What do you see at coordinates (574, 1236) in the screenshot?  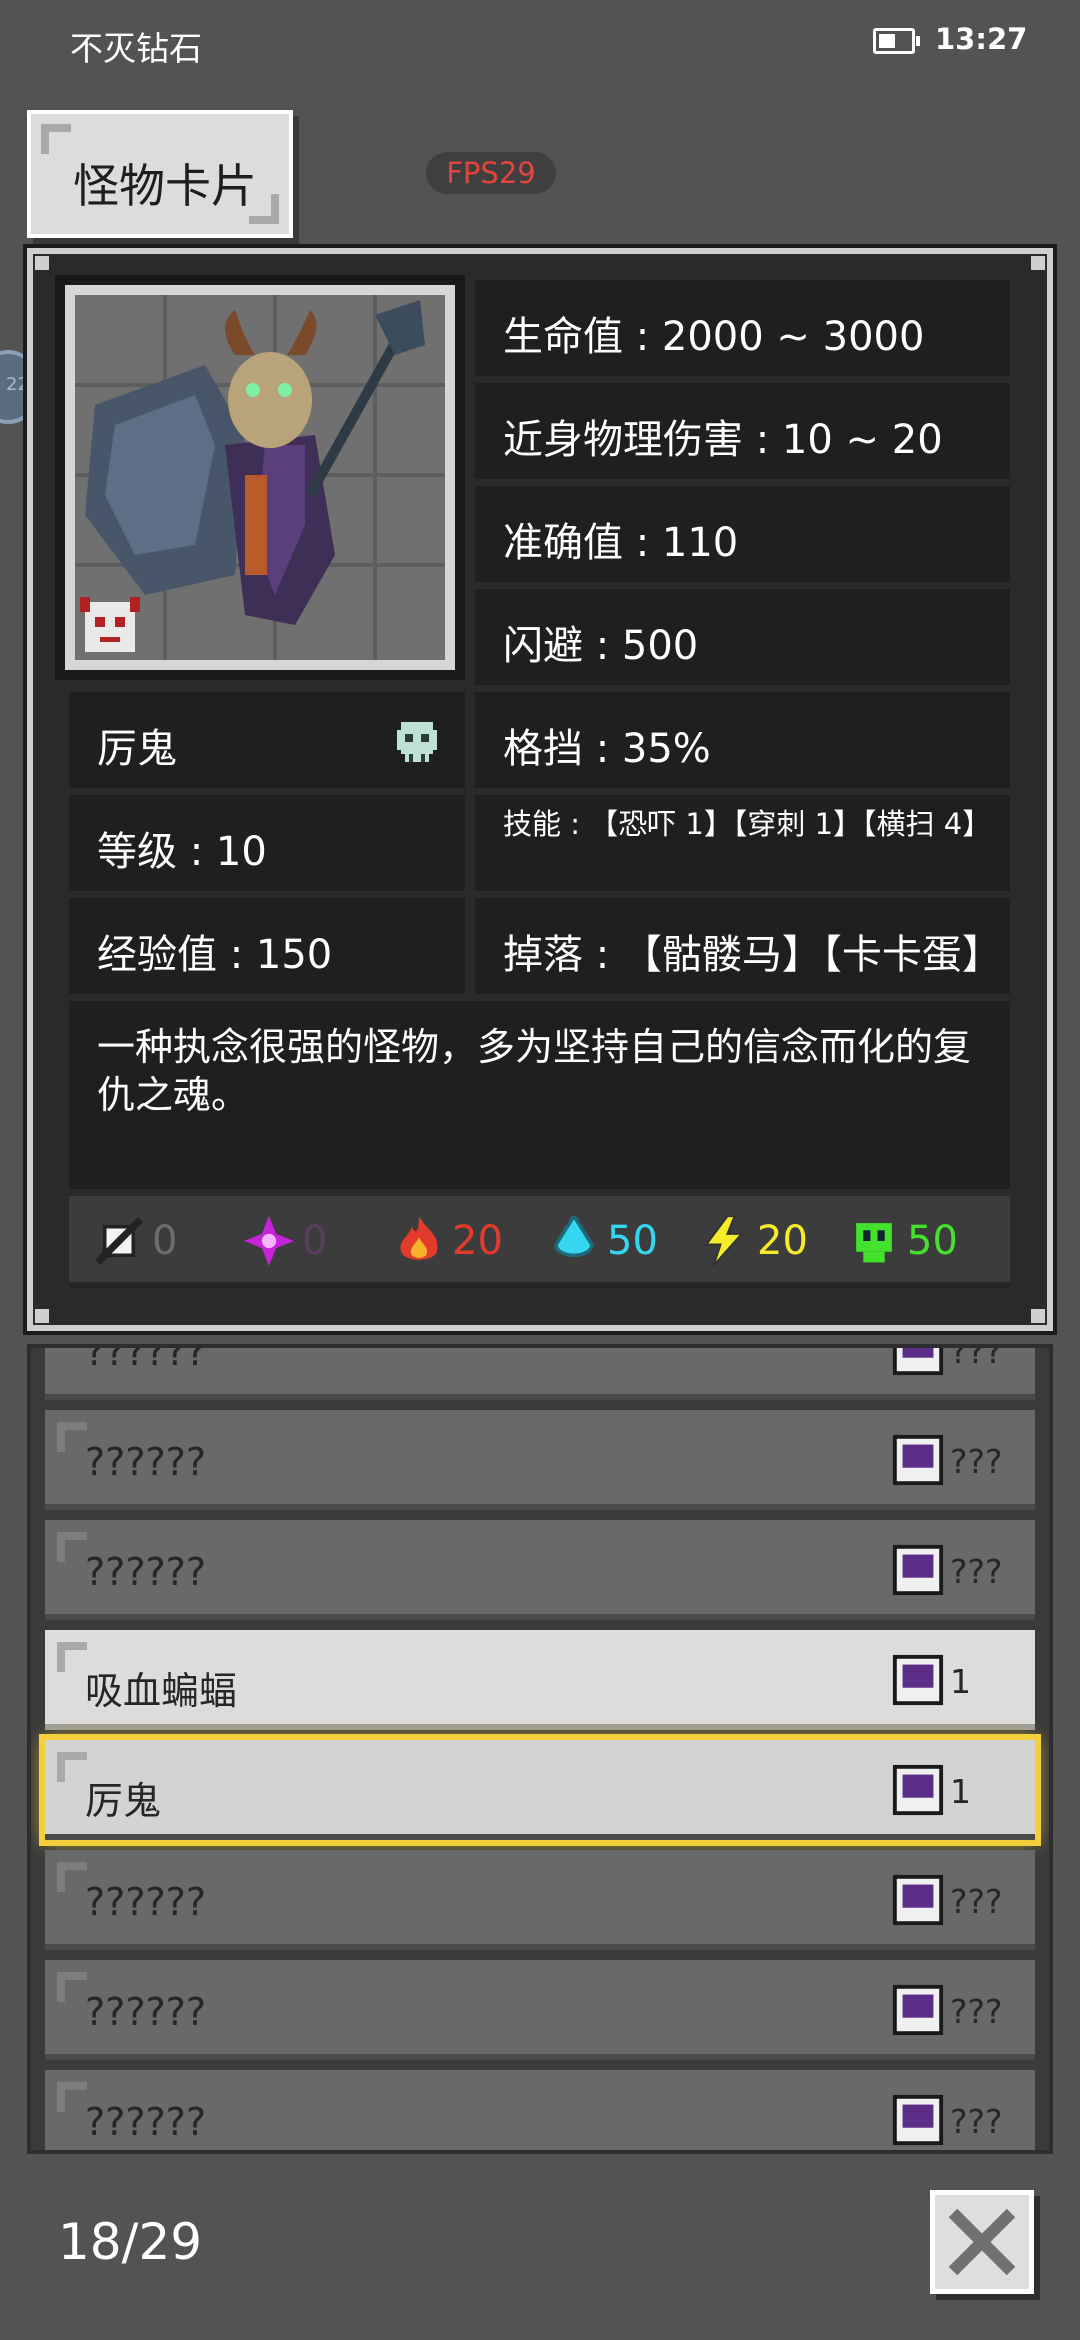 I see `water-resist-icon` at bounding box center [574, 1236].